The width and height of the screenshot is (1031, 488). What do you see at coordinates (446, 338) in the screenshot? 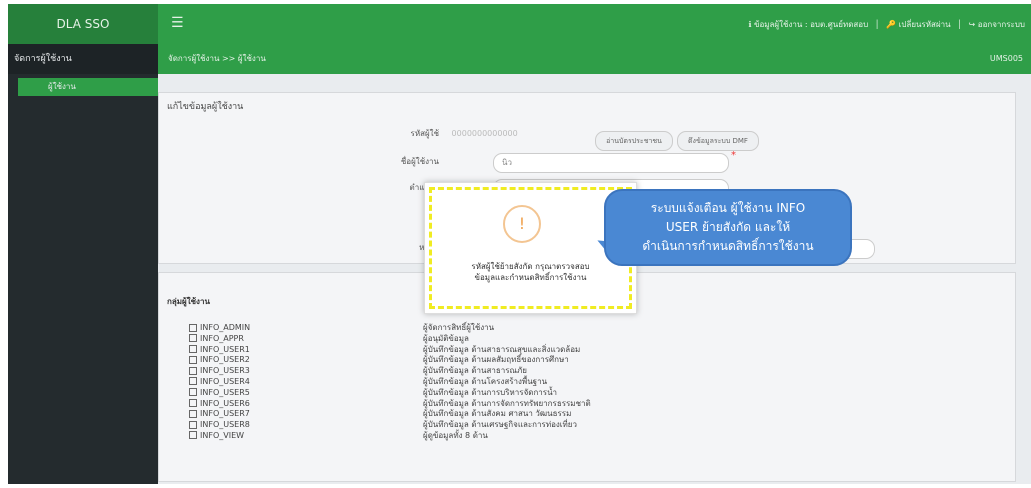
I see `role-desc: ผู้อนุมัติข้อมูล` at bounding box center [446, 338].